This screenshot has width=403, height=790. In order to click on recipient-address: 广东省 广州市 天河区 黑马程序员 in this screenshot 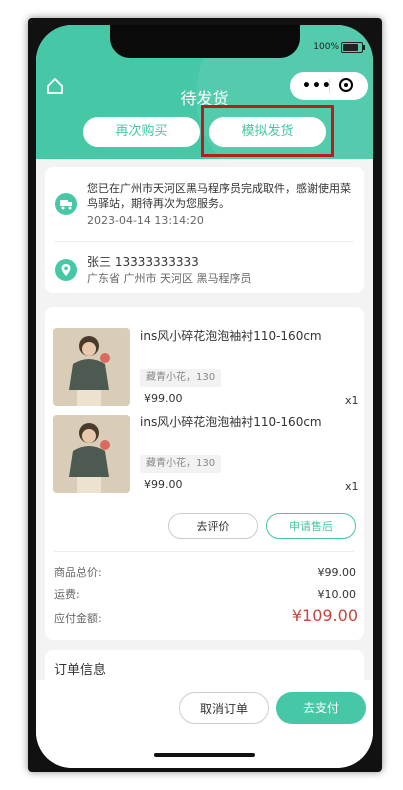, I will do `click(169, 278)`.